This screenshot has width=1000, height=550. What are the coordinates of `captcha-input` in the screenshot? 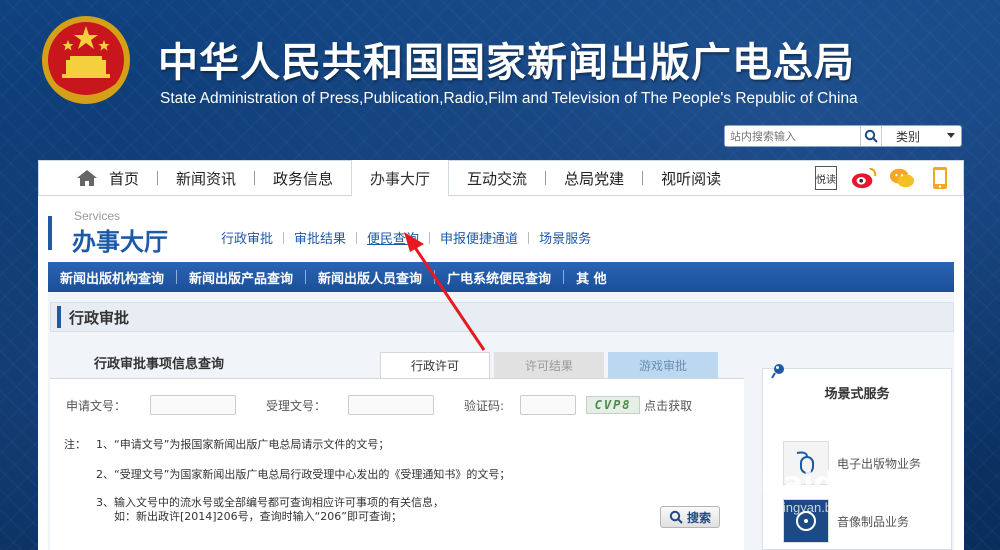 It's located at (548, 405).